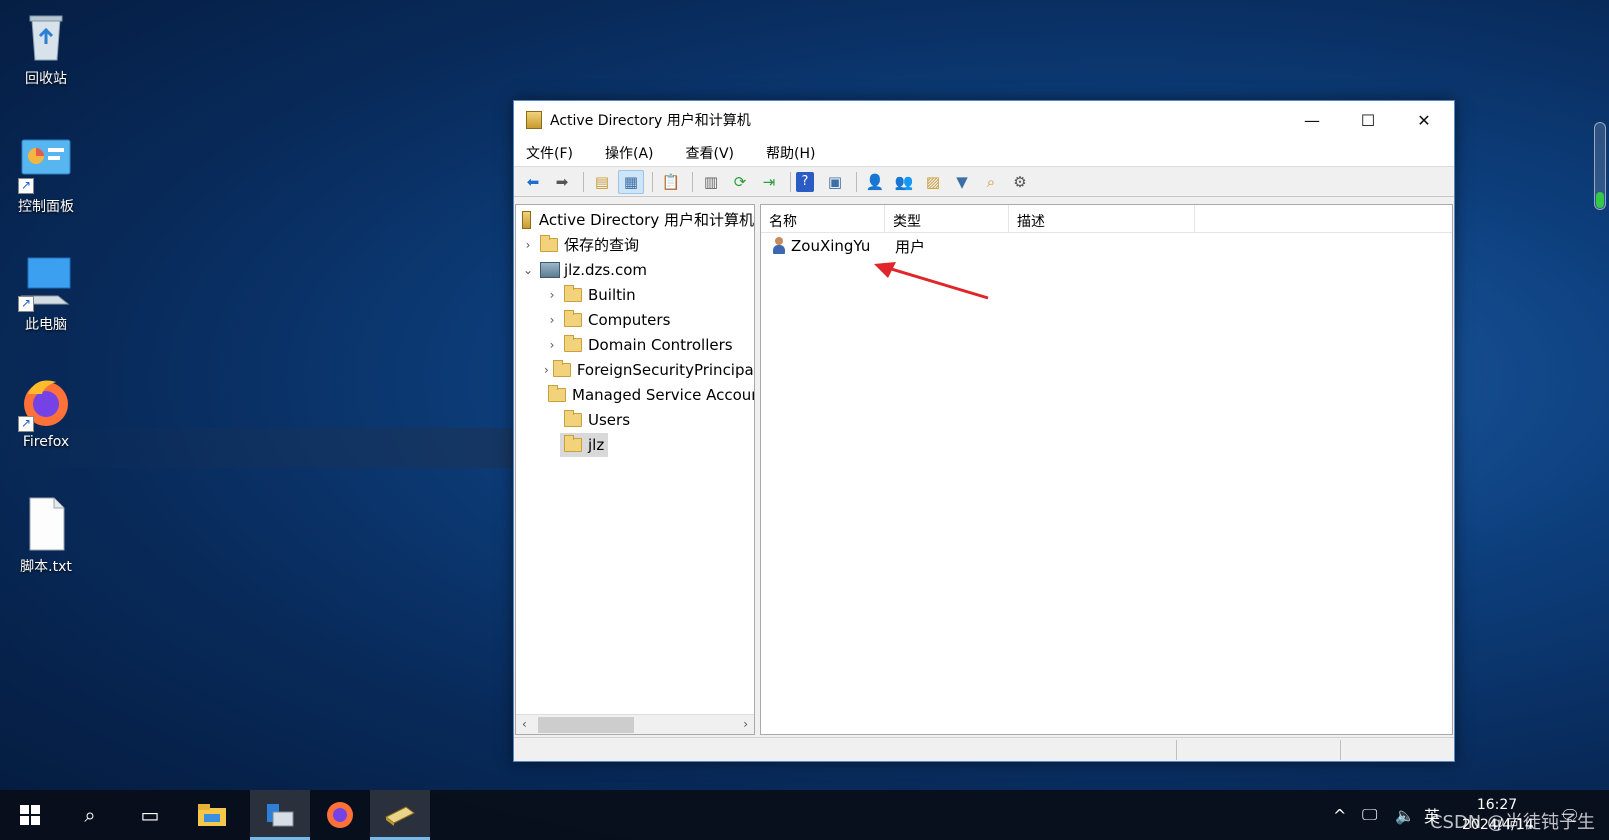 The width and height of the screenshot is (1609, 840). Describe the element at coordinates (46, 207) in the screenshot. I see `desktop-icon-label: 控制面板` at that location.